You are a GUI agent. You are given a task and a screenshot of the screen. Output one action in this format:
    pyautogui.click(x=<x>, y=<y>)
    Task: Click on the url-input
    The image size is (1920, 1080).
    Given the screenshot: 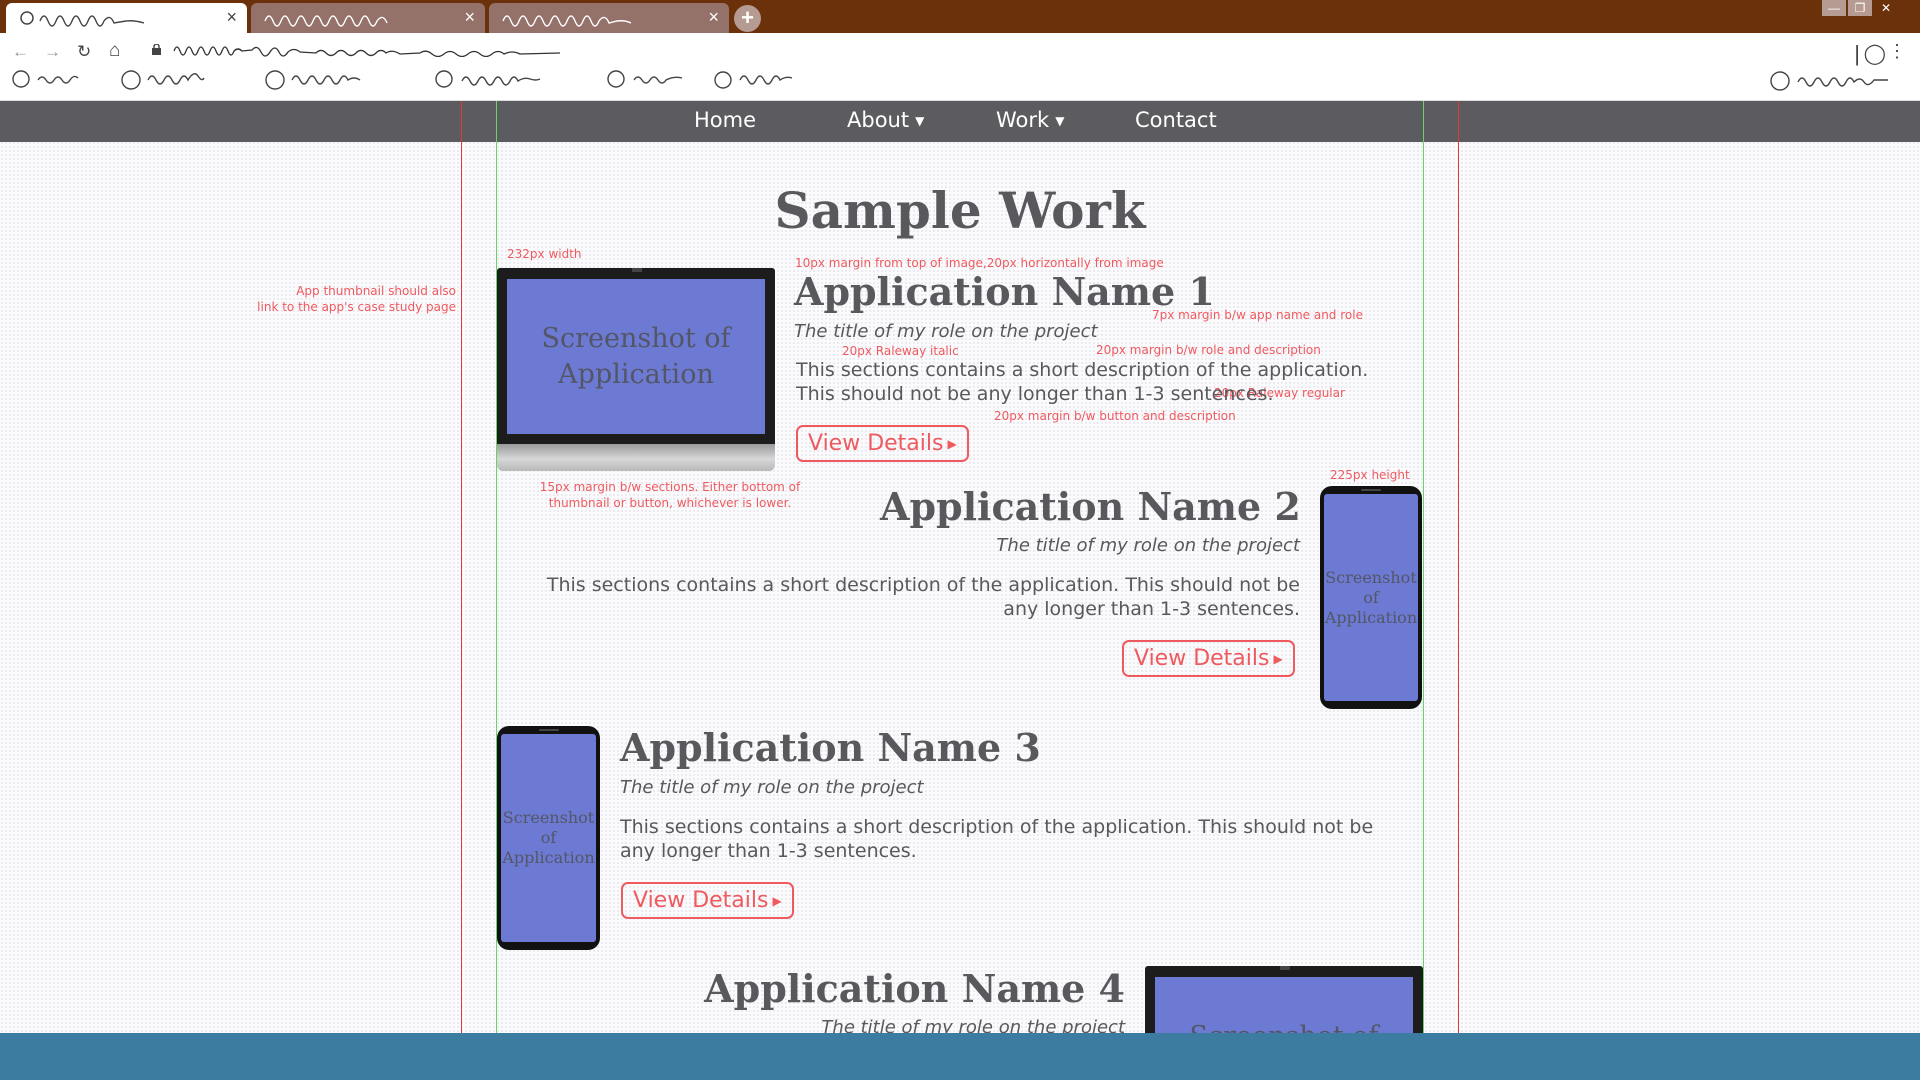 What is the action you would take?
    pyautogui.click(x=387, y=49)
    